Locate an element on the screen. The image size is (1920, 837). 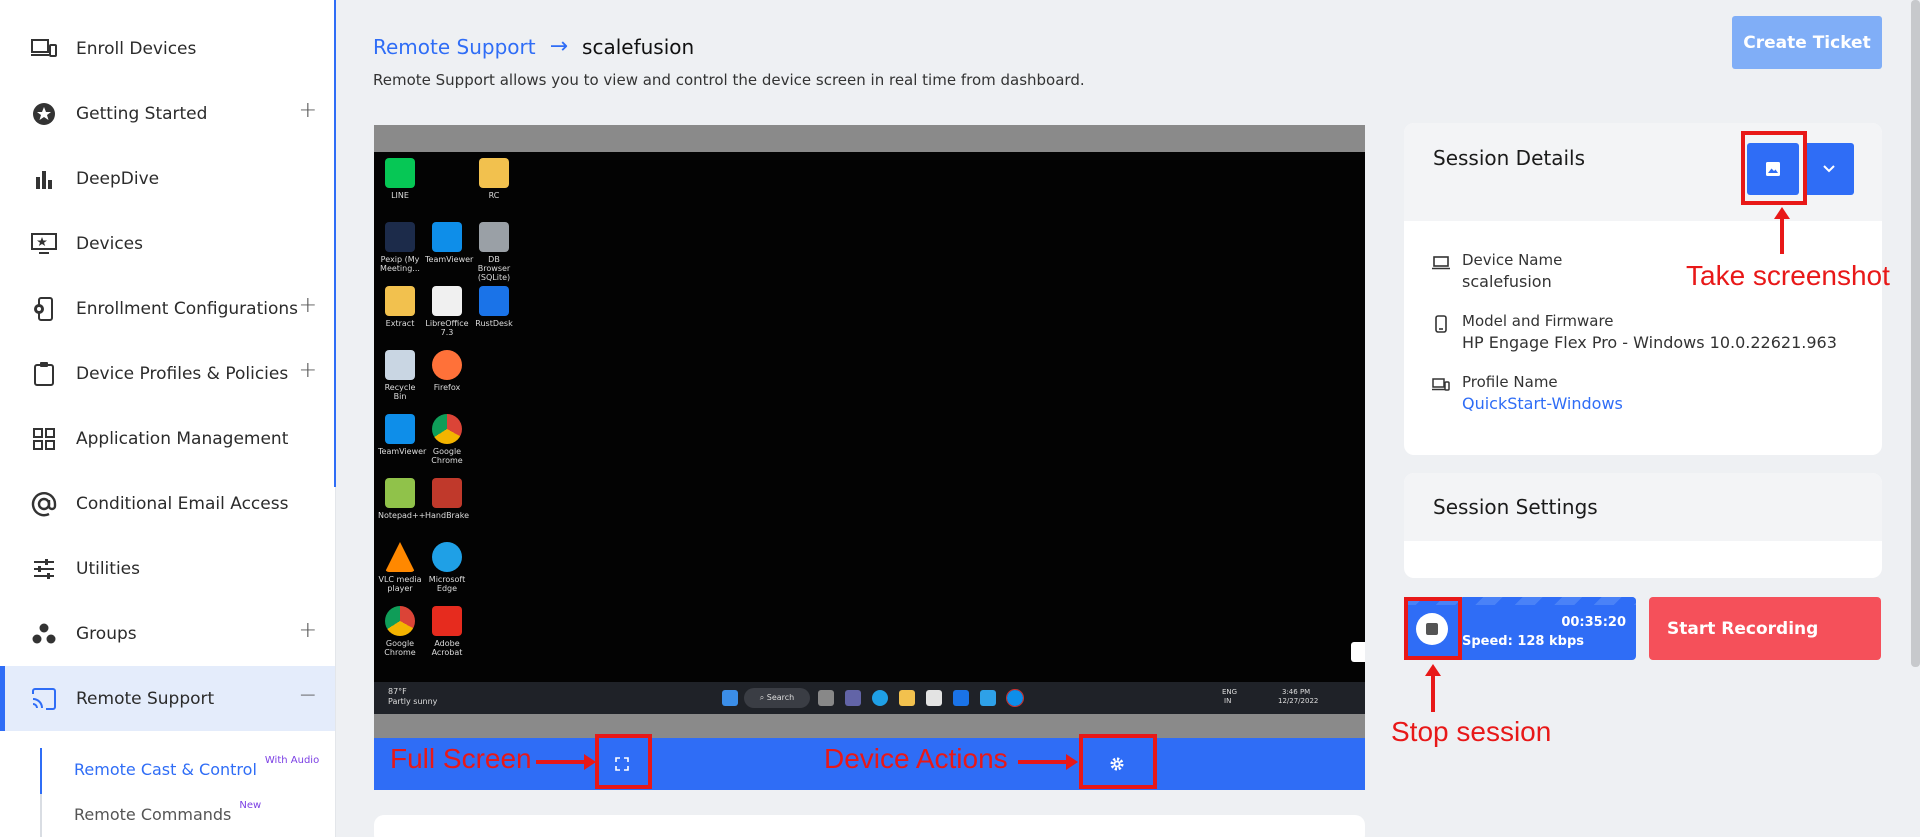
sliders-icon is located at coordinates (44, 569).